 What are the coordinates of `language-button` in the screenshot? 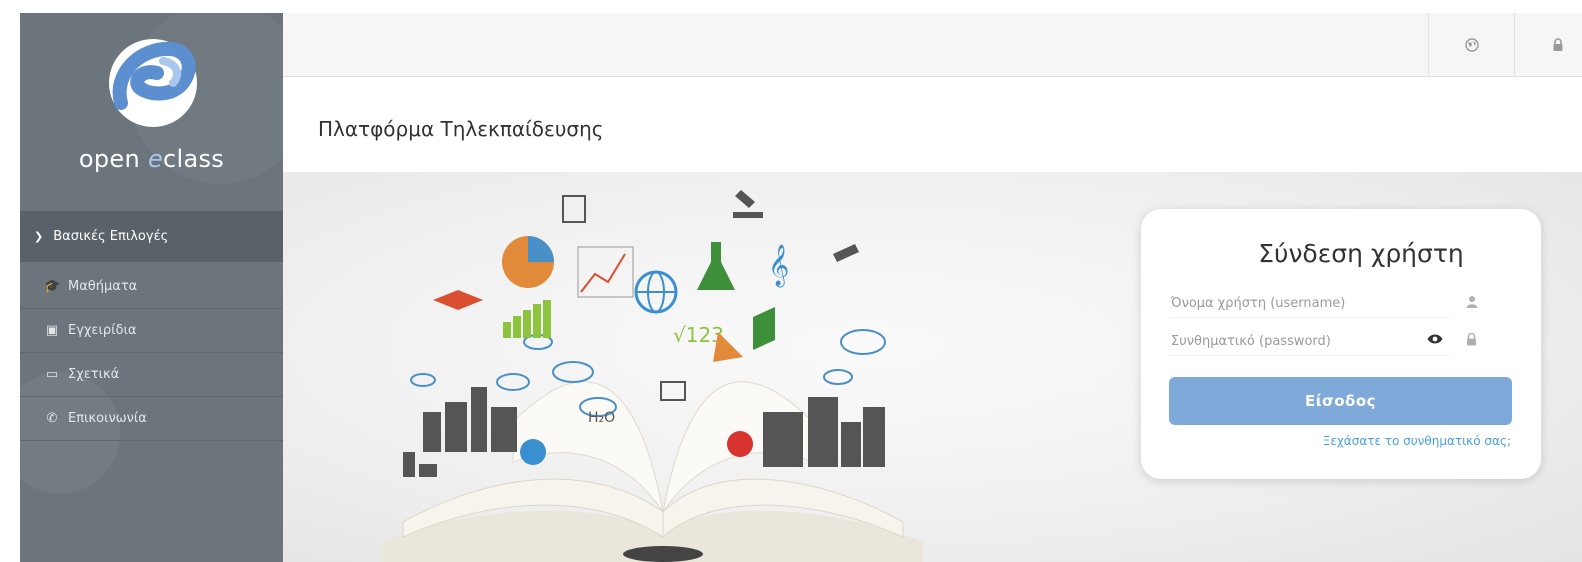 It's located at (1471, 44).